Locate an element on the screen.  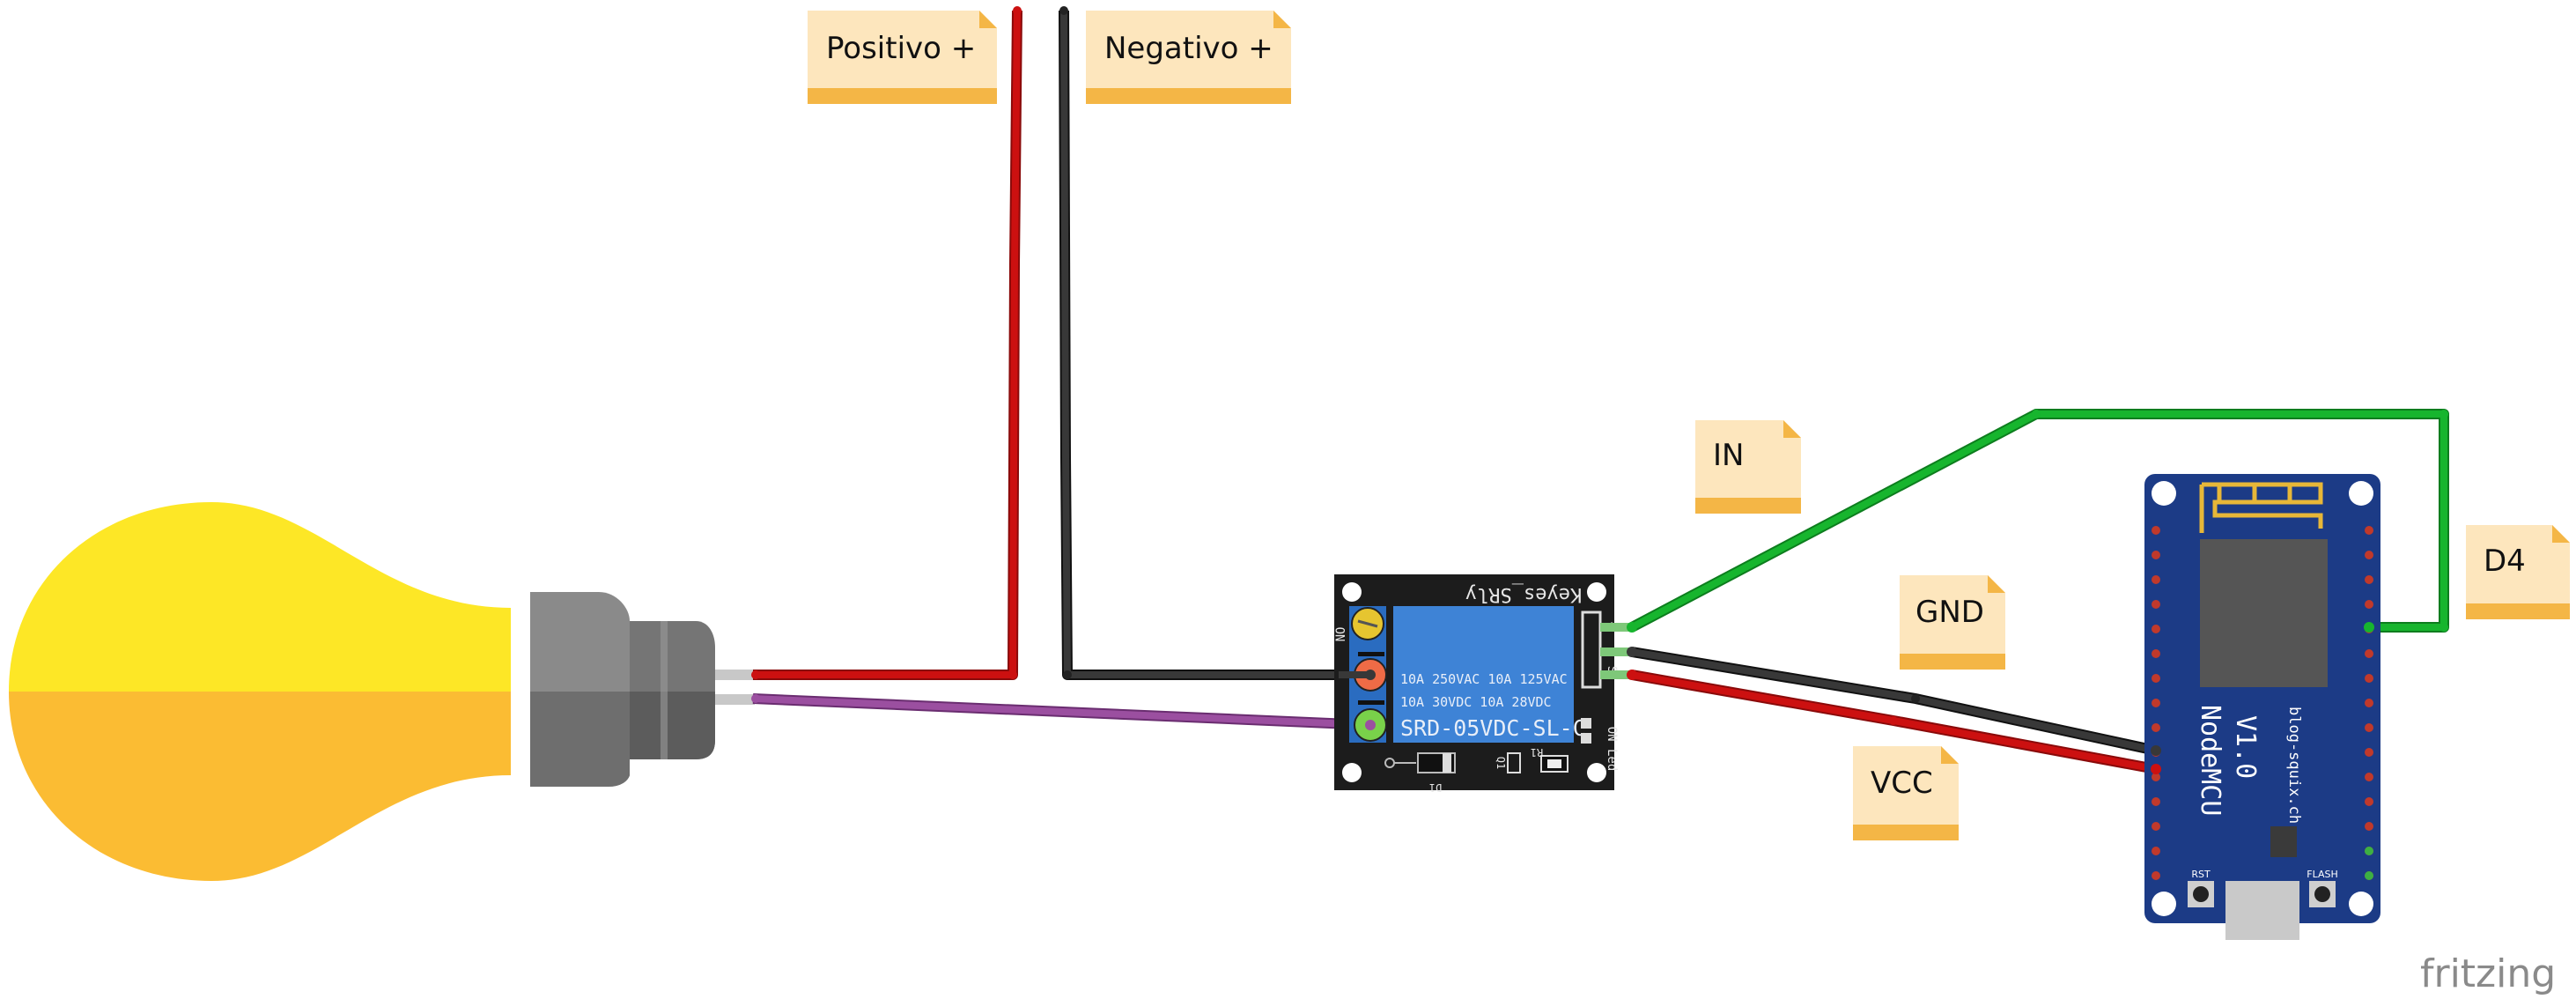
usb-port is located at coordinates (2262, 910).